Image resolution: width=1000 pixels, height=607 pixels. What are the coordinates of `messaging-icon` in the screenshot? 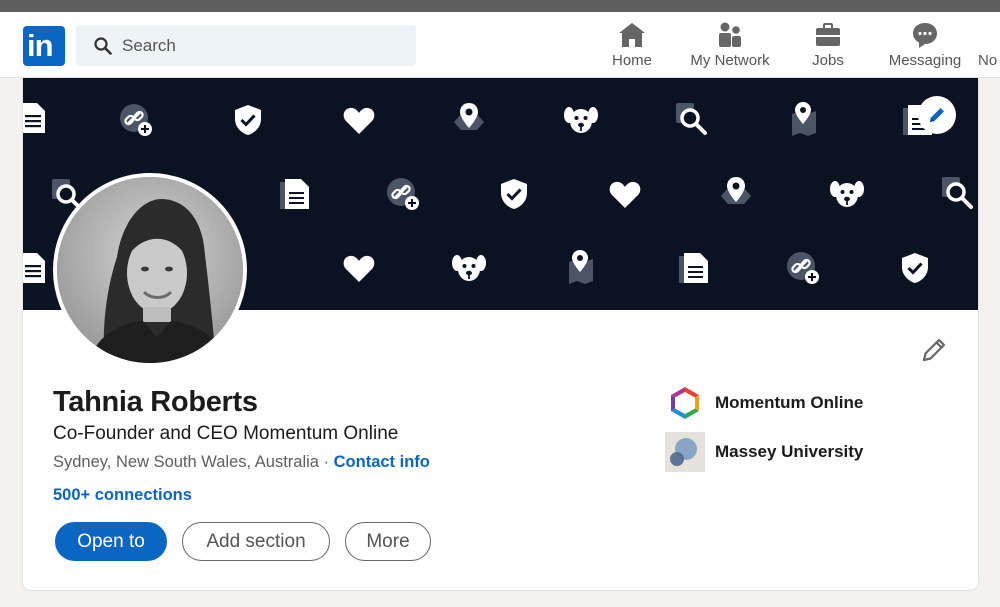 It's located at (925, 35).